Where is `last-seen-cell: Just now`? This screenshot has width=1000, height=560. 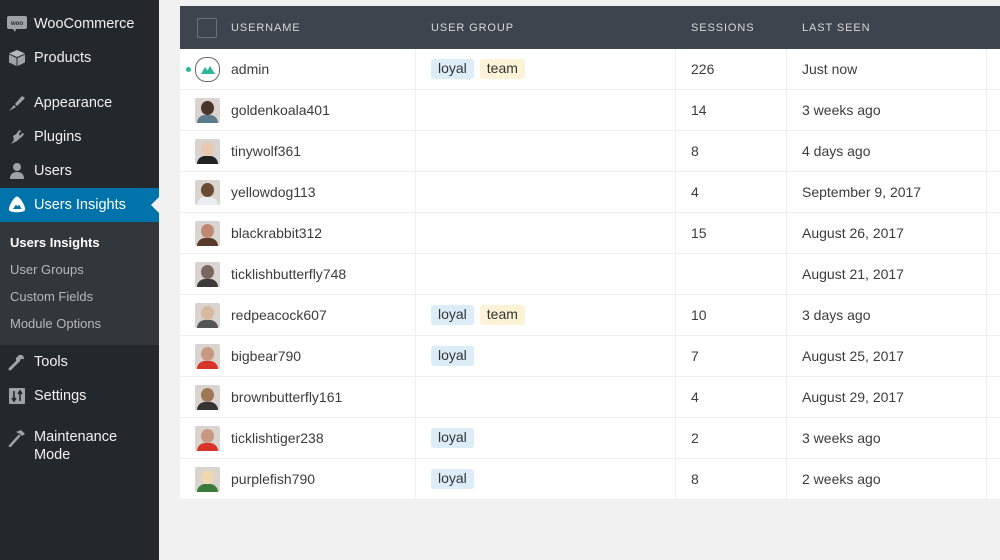
last-seen-cell: Just now is located at coordinates (887, 69).